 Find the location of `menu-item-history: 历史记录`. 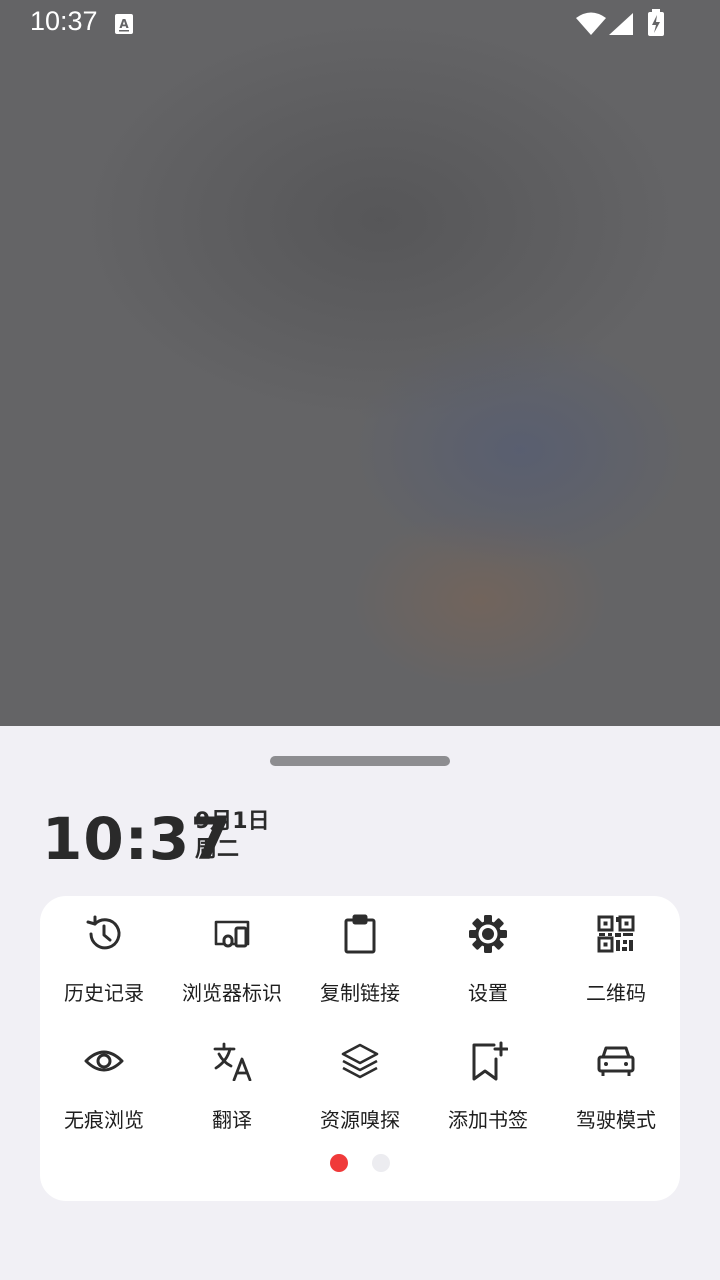

menu-item-history: 历史记录 is located at coordinates (104, 951).